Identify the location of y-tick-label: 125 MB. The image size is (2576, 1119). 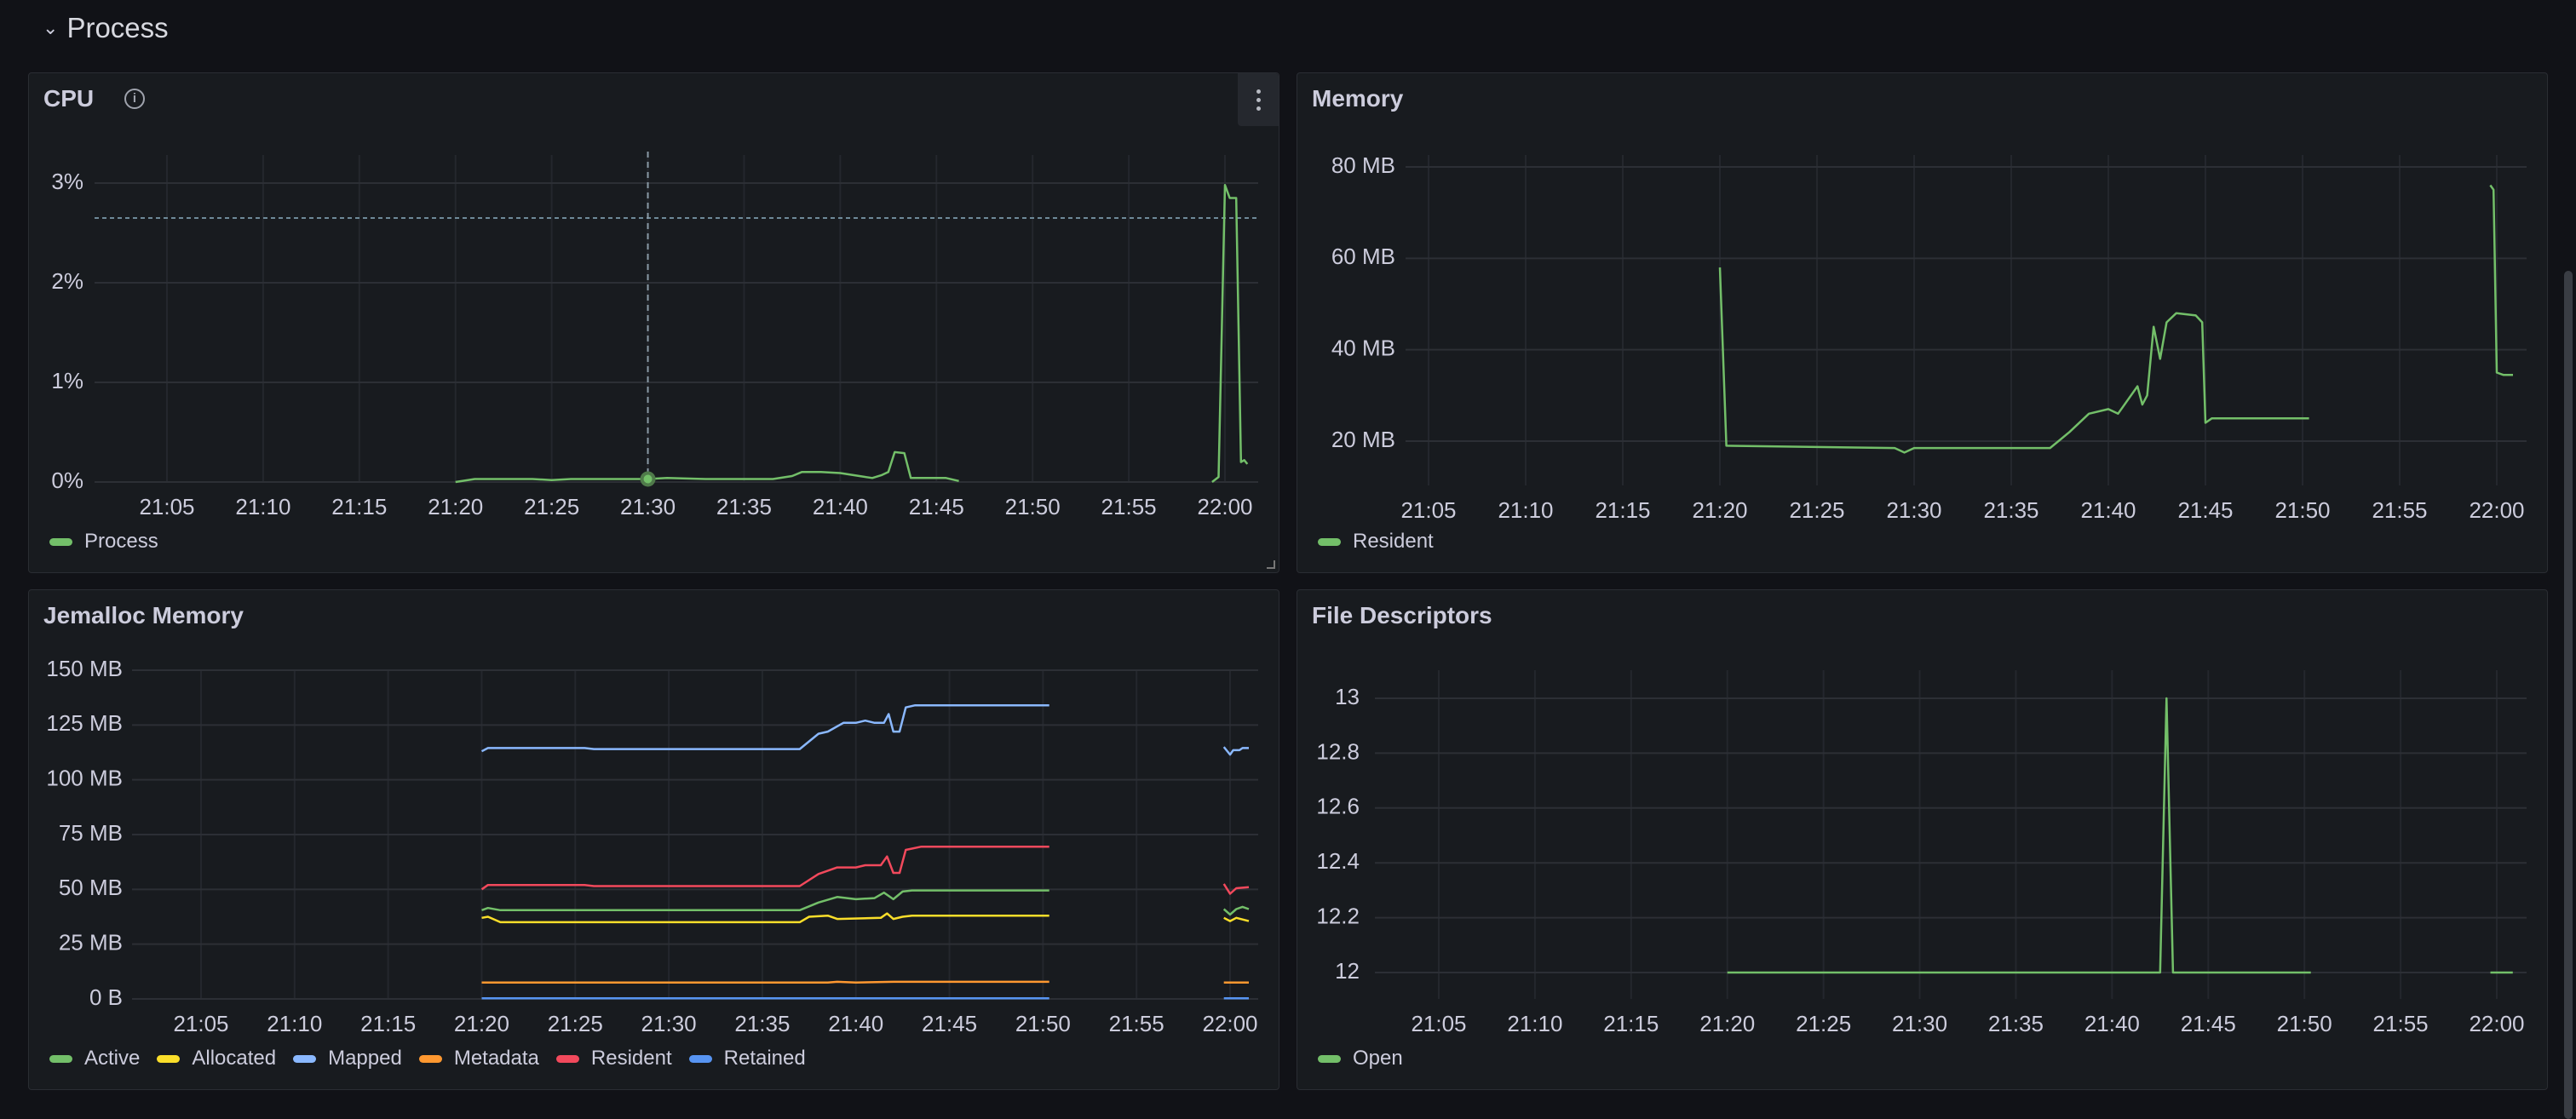
(84, 723).